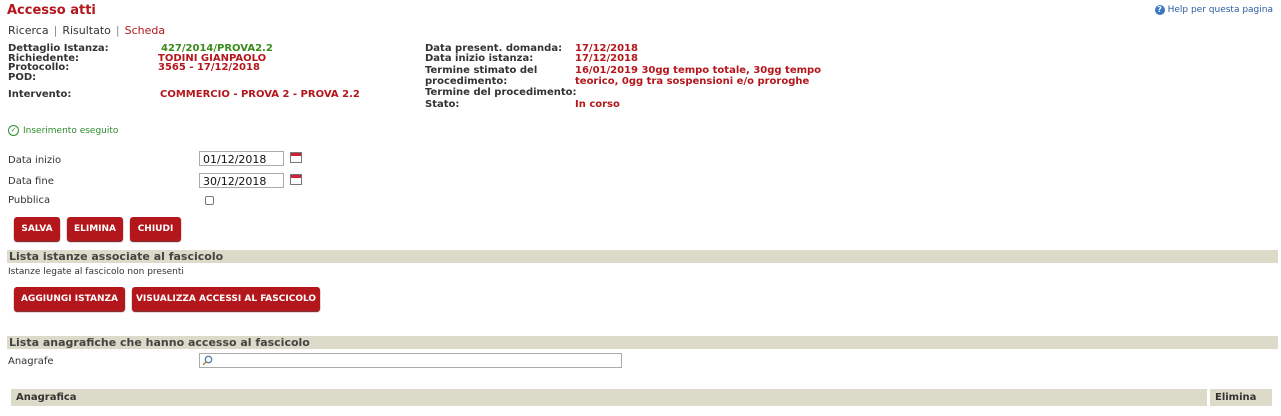 The height and width of the screenshot is (416, 1281). Describe the element at coordinates (642, 256) in the screenshot. I see `section-istanze-header: Lista istanze associate al fascicolo` at that location.